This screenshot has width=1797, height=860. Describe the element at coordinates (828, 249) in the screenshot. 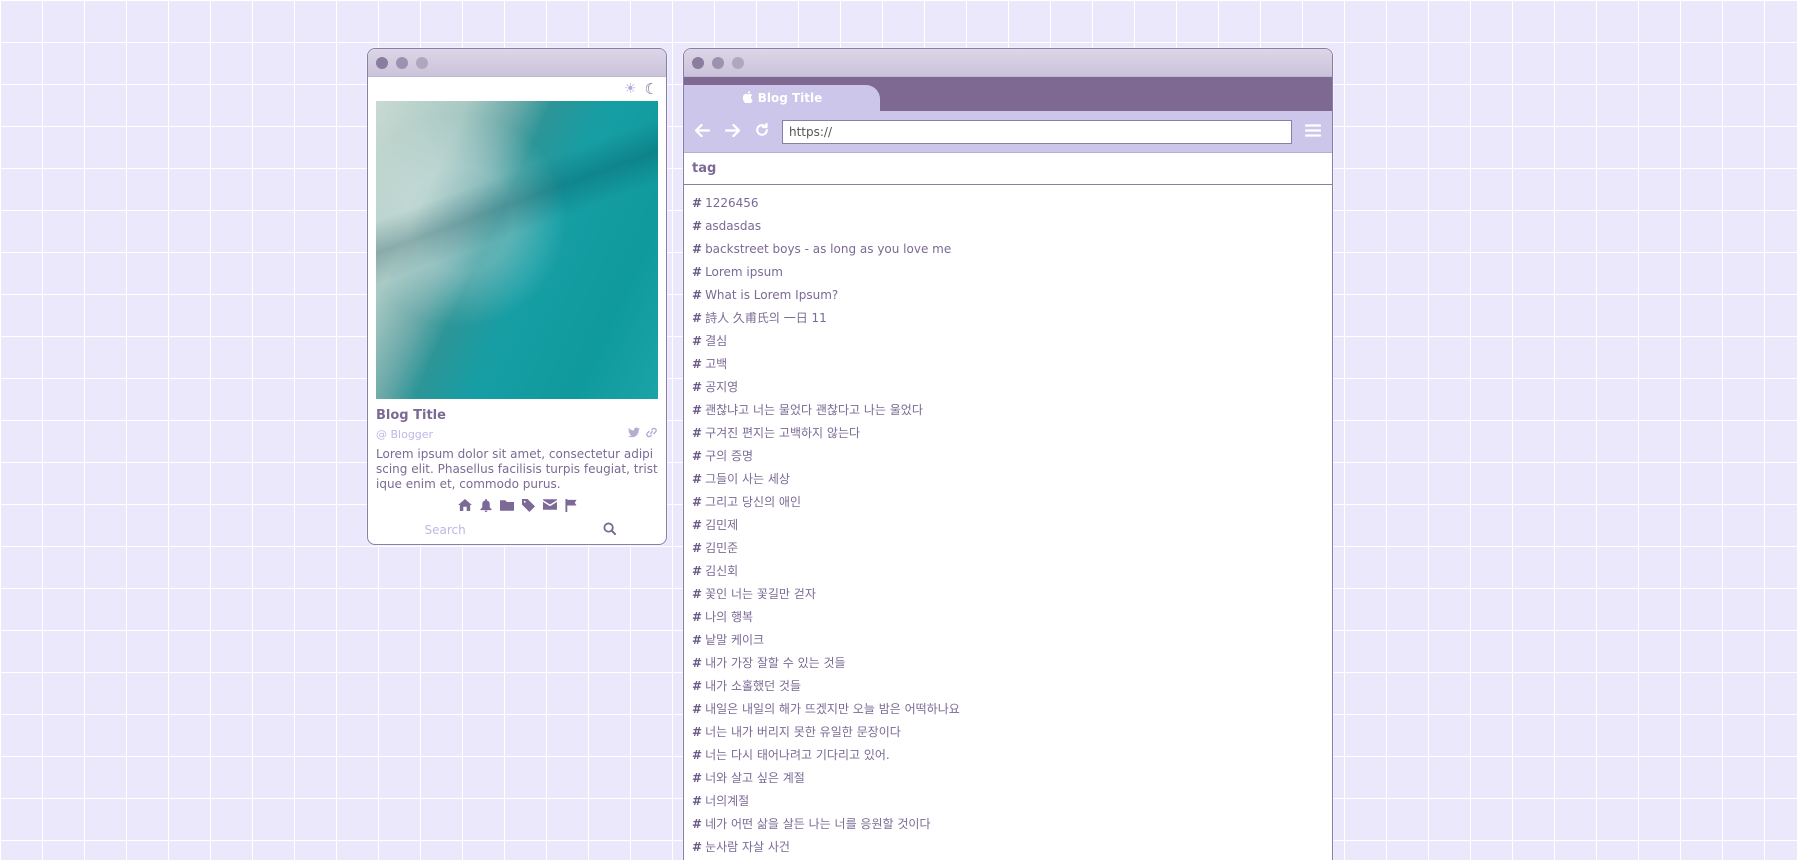

I see `tag-label: backstreet boys - as long as you love me` at that location.